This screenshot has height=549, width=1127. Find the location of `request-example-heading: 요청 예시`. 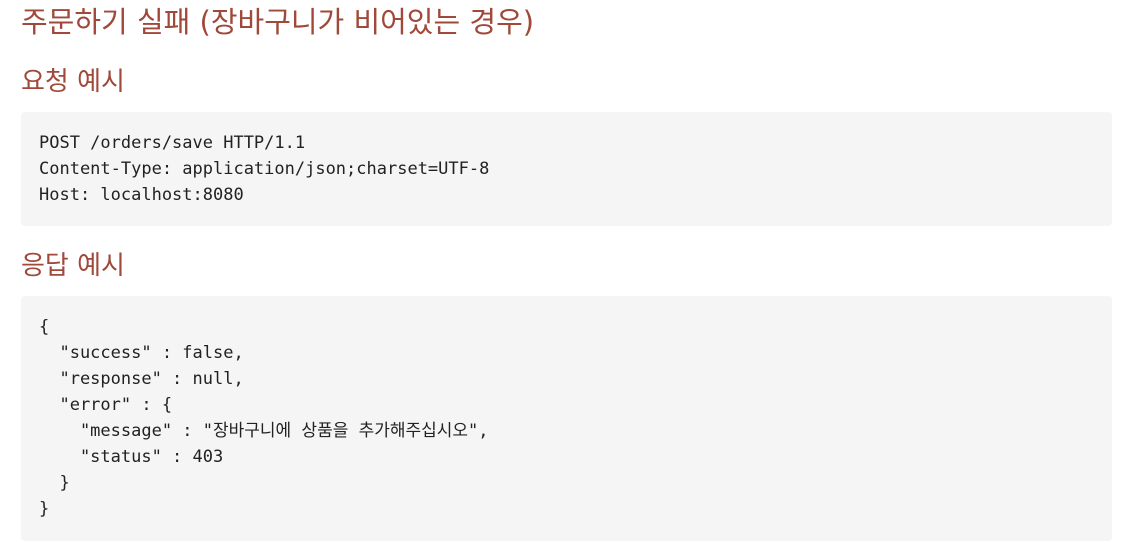

request-example-heading: 요청 예시 is located at coordinates (73, 82).